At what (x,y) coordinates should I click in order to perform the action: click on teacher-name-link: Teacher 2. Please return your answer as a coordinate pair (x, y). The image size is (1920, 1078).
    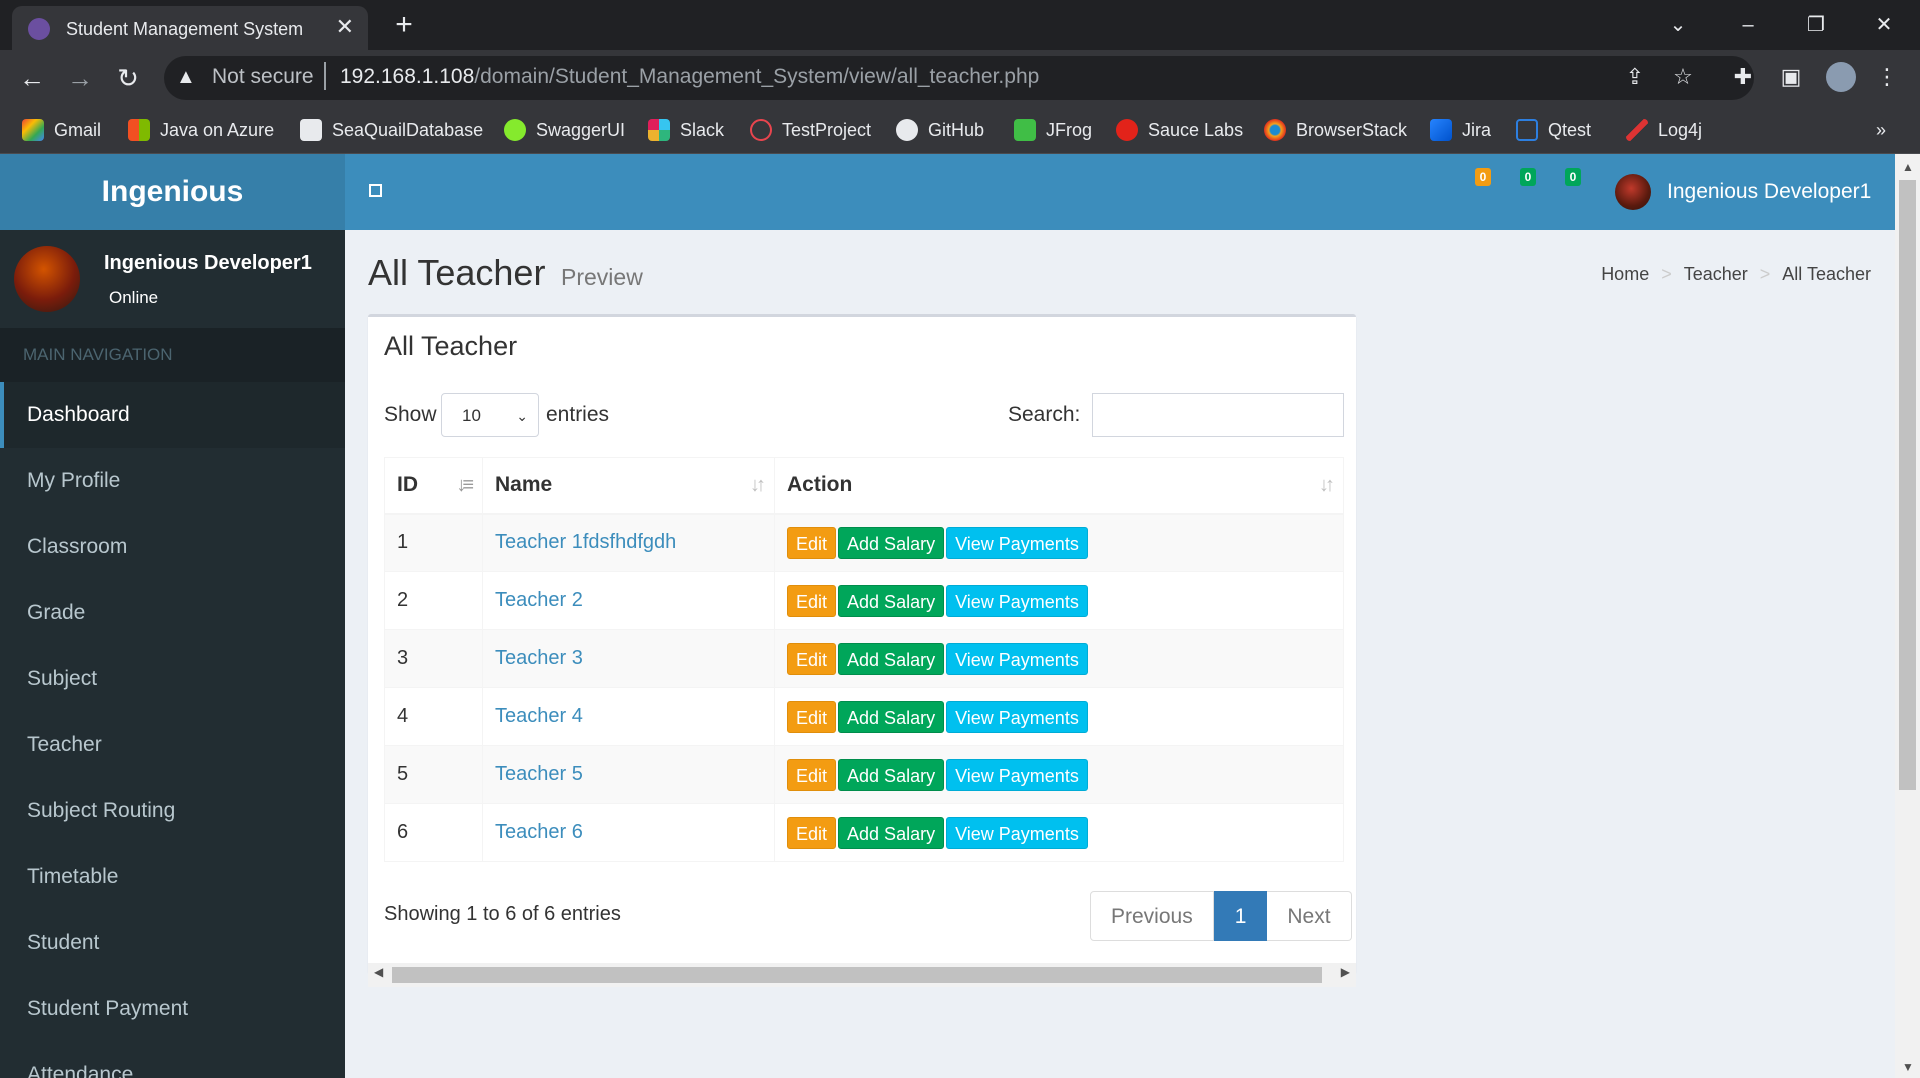
    Looking at the image, I should click on (628, 600).